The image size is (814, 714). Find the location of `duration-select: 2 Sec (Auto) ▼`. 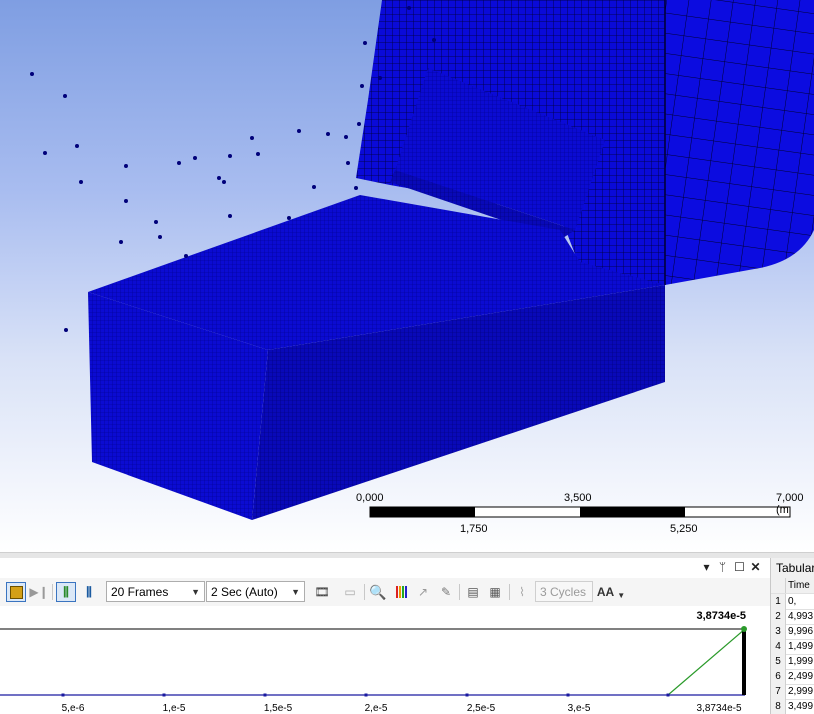

duration-select: 2 Sec (Auto) ▼ is located at coordinates (255, 591).